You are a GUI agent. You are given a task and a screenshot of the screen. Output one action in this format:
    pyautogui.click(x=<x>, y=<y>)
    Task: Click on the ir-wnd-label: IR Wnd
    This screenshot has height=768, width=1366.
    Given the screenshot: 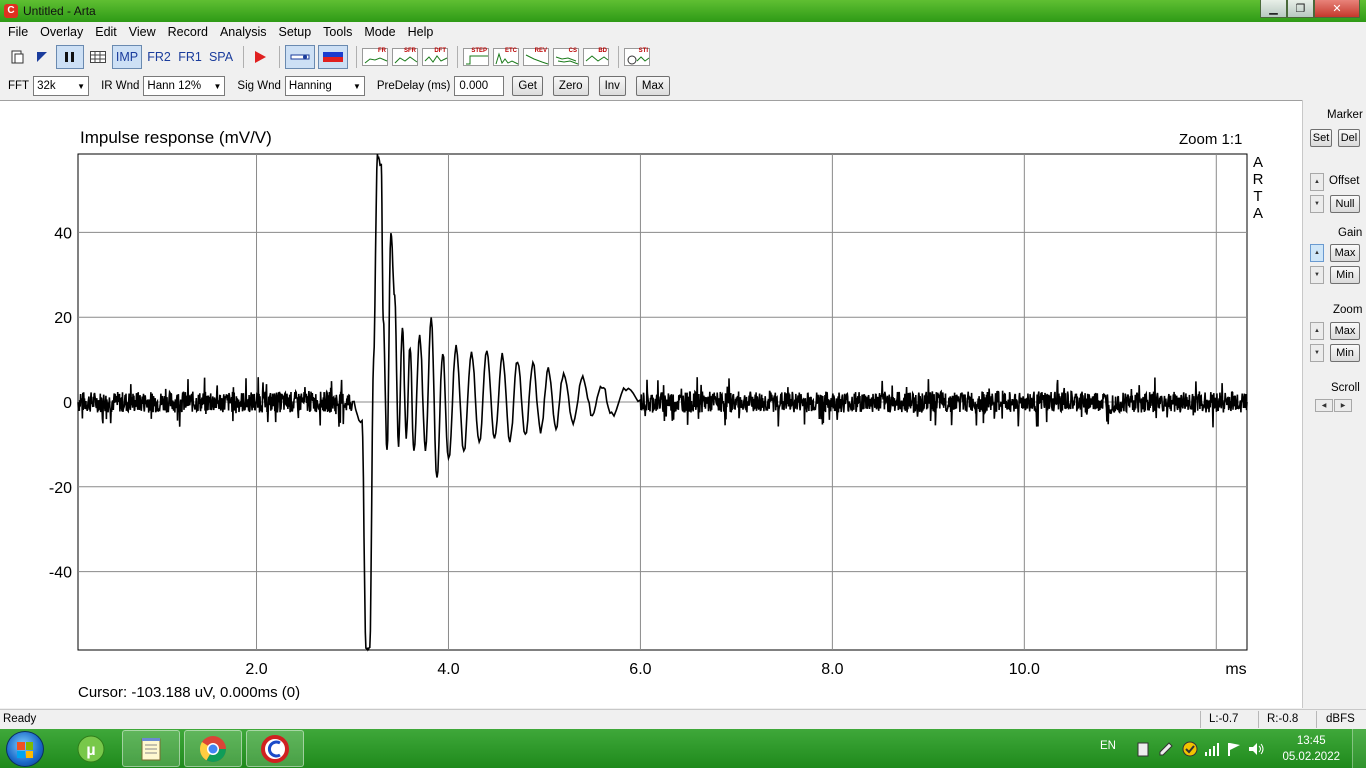 What is the action you would take?
    pyautogui.click(x=120, y=86)
    